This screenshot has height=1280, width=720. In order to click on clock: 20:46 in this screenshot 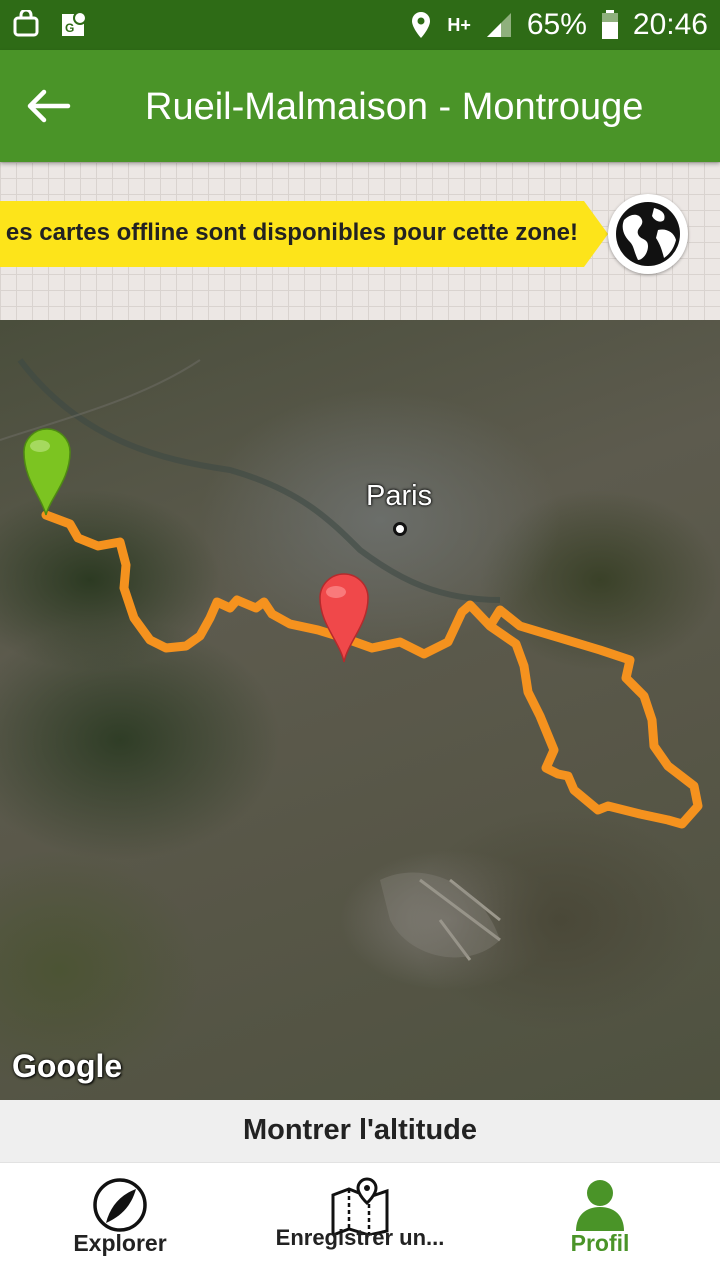, I will do `click(670, 24)`.